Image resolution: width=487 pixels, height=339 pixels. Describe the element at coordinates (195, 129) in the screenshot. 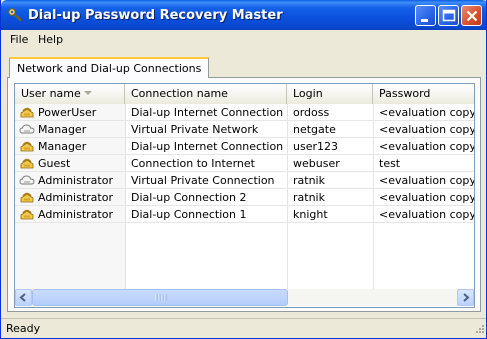

I see `cell-connection-name: Virtual Private Network` at that location.